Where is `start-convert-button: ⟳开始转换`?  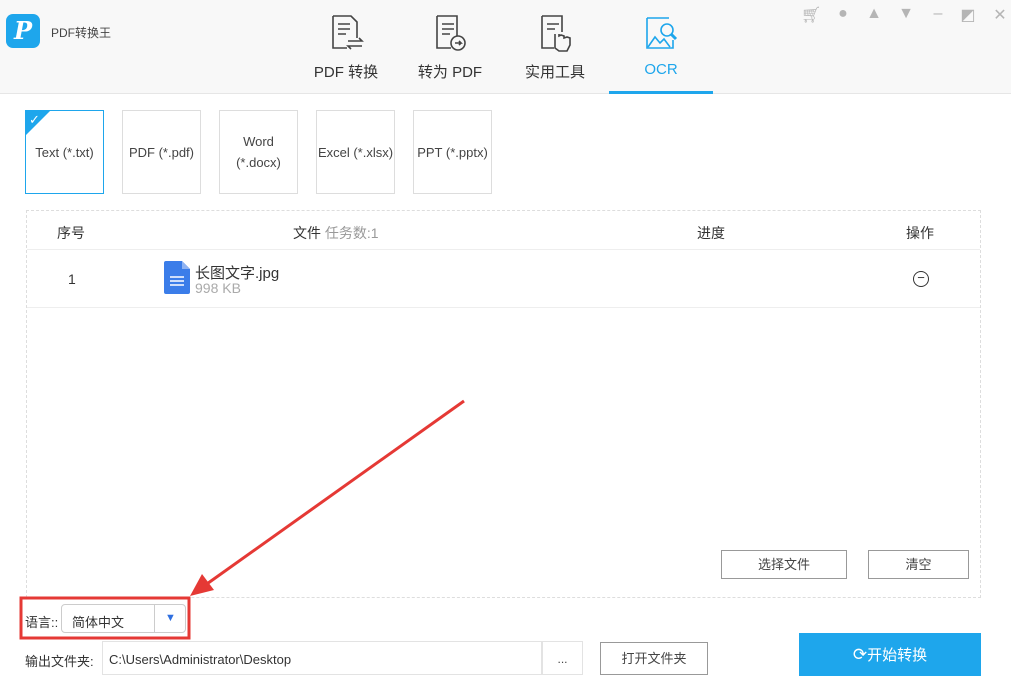 start-convert-button: ⟳开始转换 is located at coordinates (890, 654).